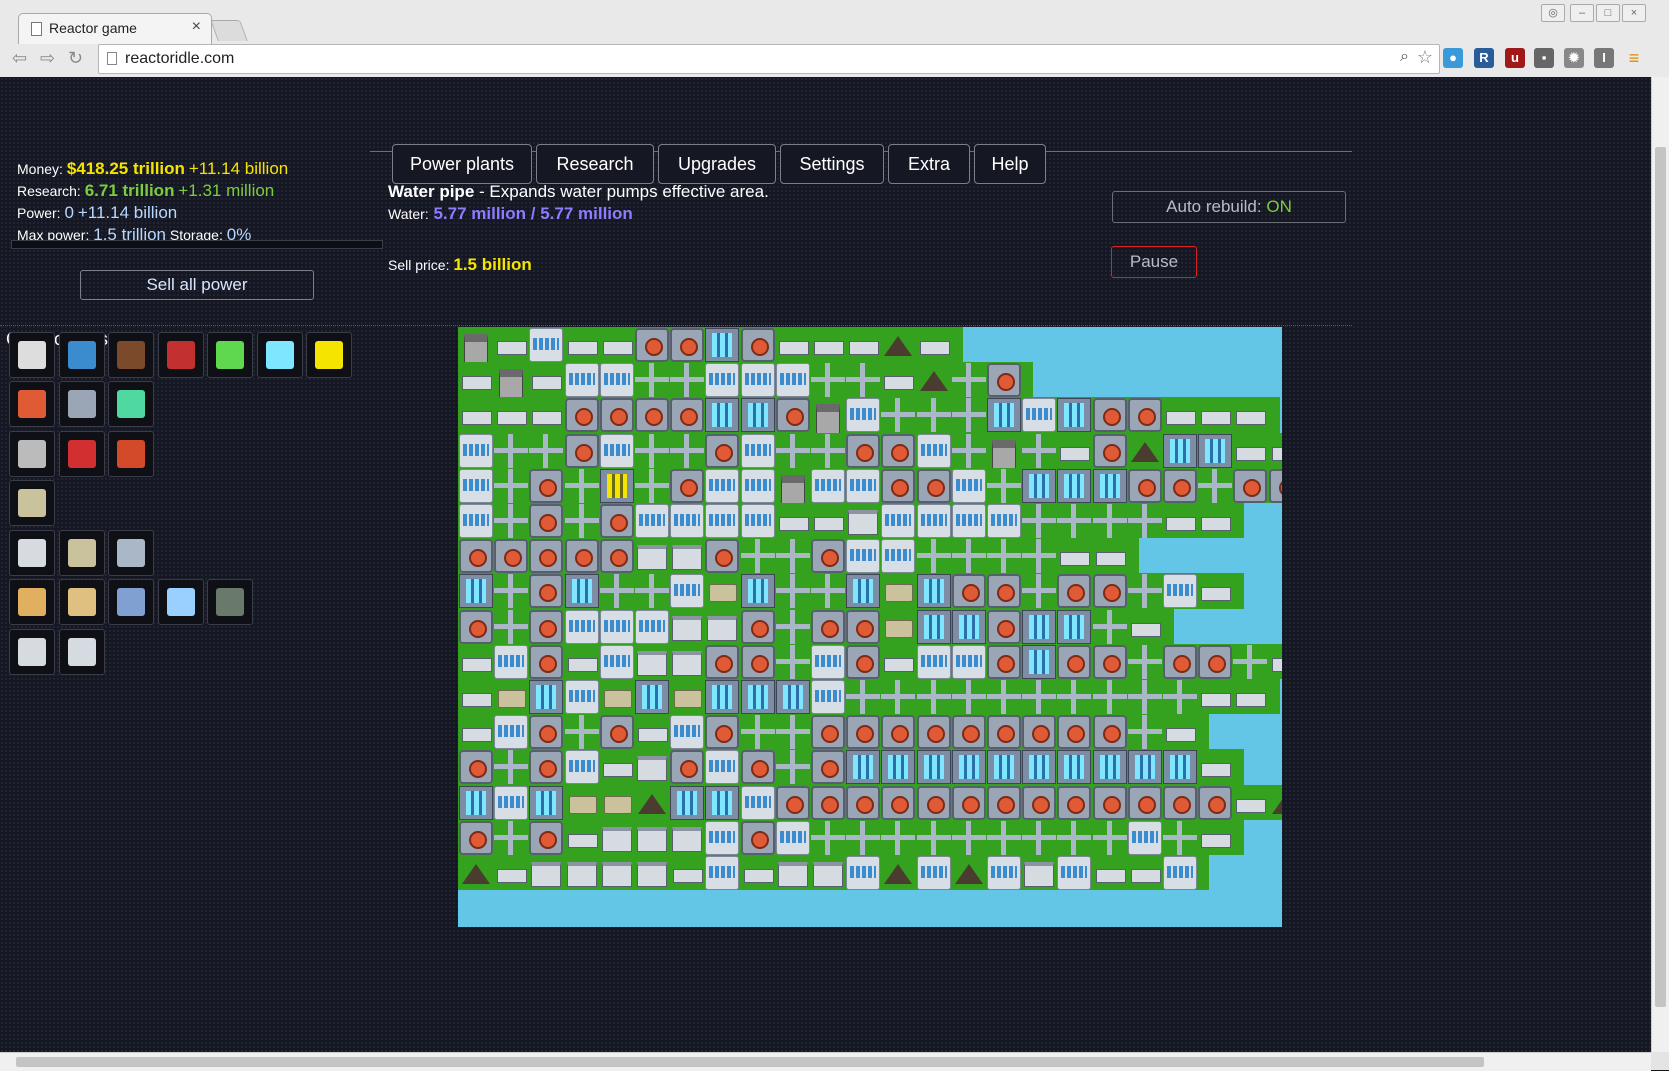 This screenshot has width=1669, height=1071. What do you see at coordinates (1453, 58) in the screenshot?
I see `extension-ghost-icon: ●` at bounding box center [1453, 58].